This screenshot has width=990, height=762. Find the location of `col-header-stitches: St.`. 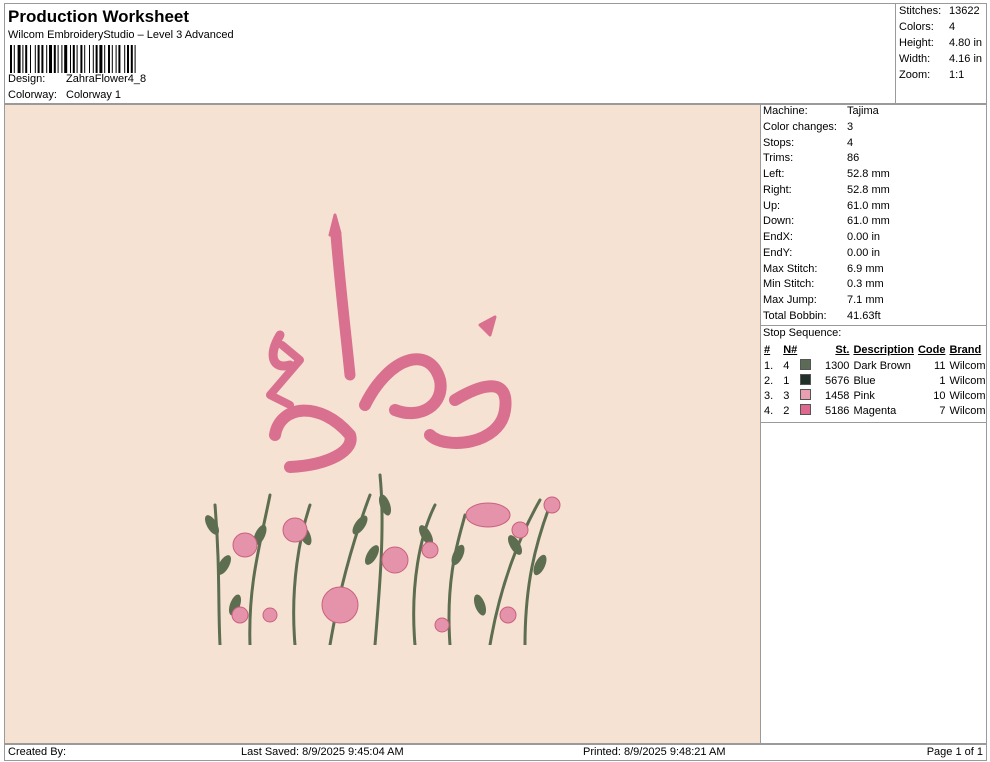

col-header-stitches: St. is located at coordinates (842, 350).